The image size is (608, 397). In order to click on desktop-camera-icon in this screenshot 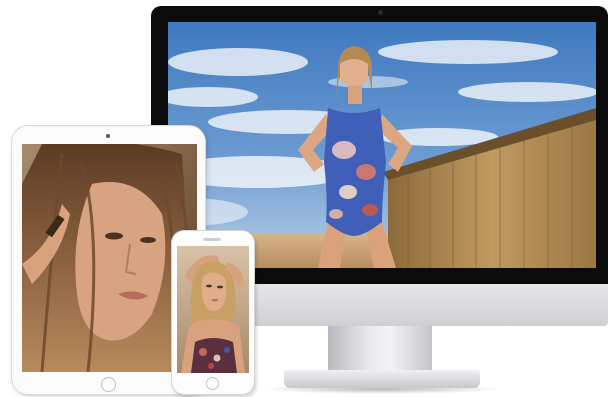, I will do `click(380, 12)`.